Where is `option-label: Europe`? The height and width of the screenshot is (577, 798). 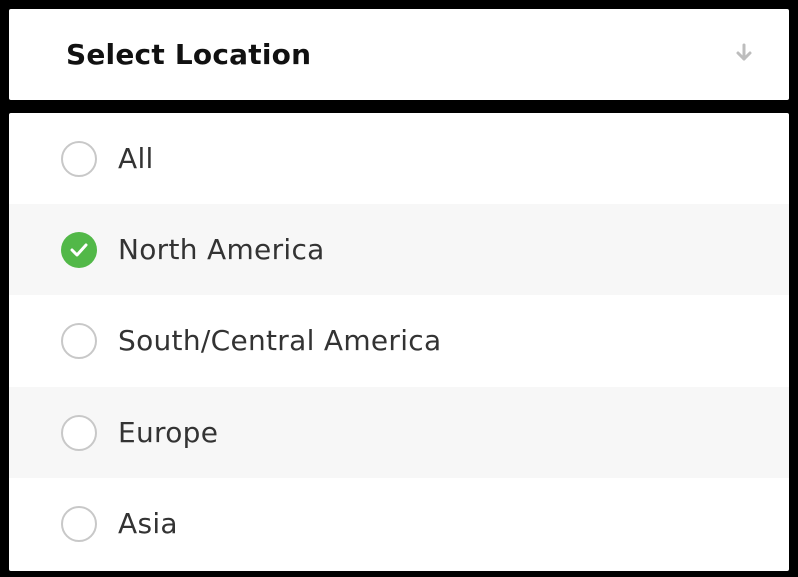 option-label: Europe is located at coordinates (168, 432).